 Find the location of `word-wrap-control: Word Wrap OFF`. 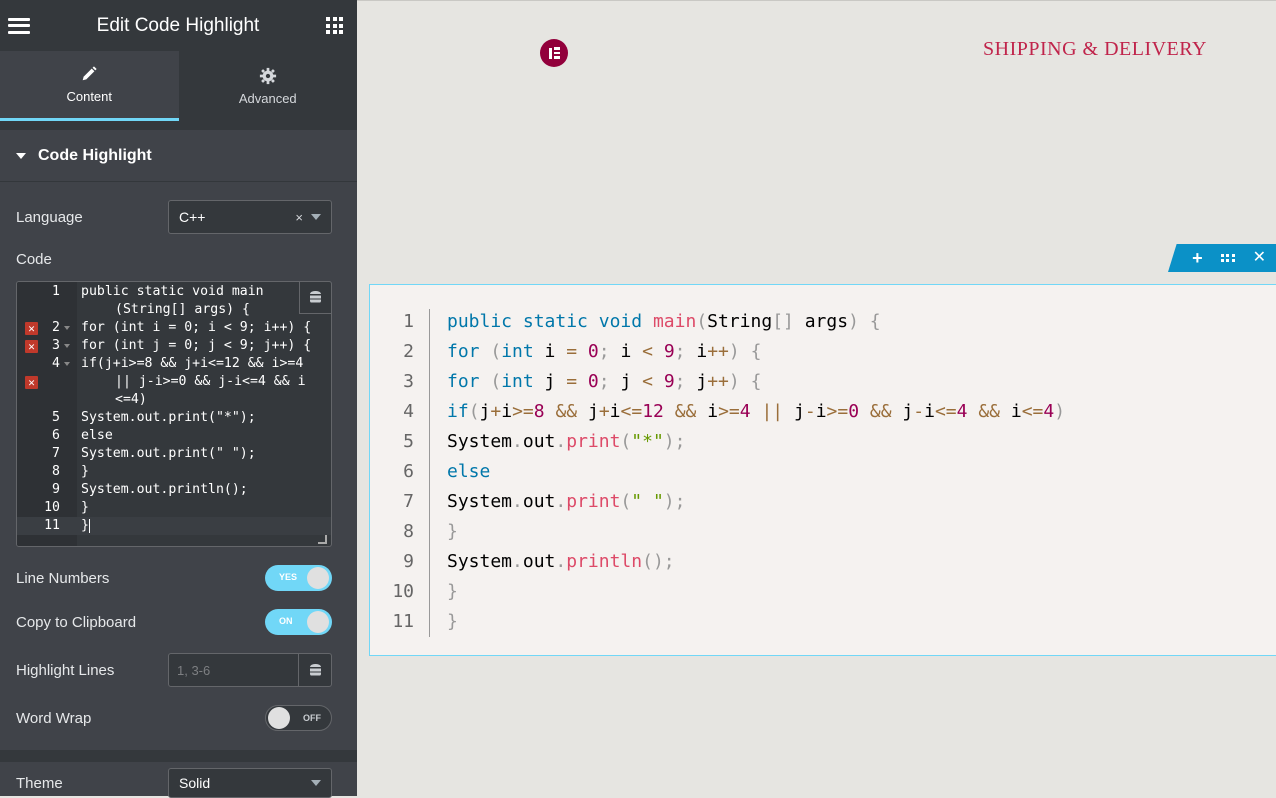

word-wrap-control: Word Wrap OFF is located at coordinates (174, 718).